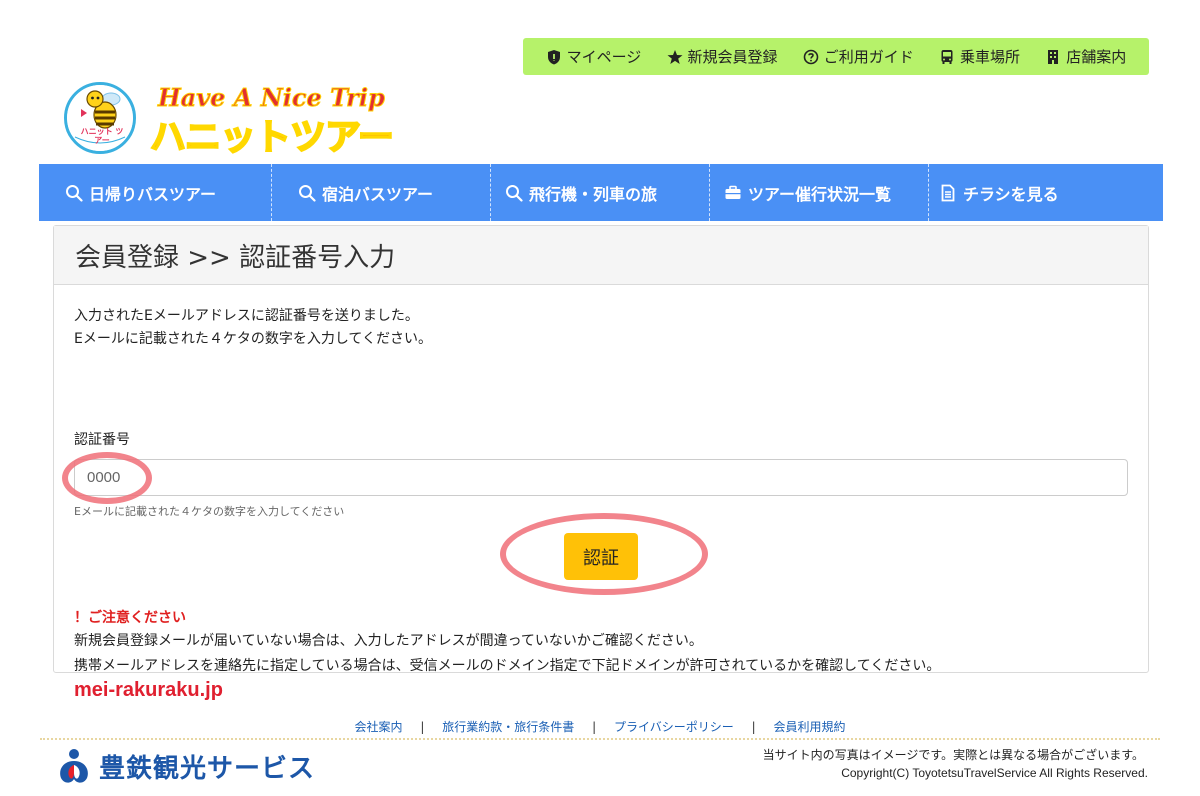 This screenshot has height=796, width=1200. I want to click on site-logo: ハニット ツアー Have A Nice Trip ハニットツアー, so click(229, 120).